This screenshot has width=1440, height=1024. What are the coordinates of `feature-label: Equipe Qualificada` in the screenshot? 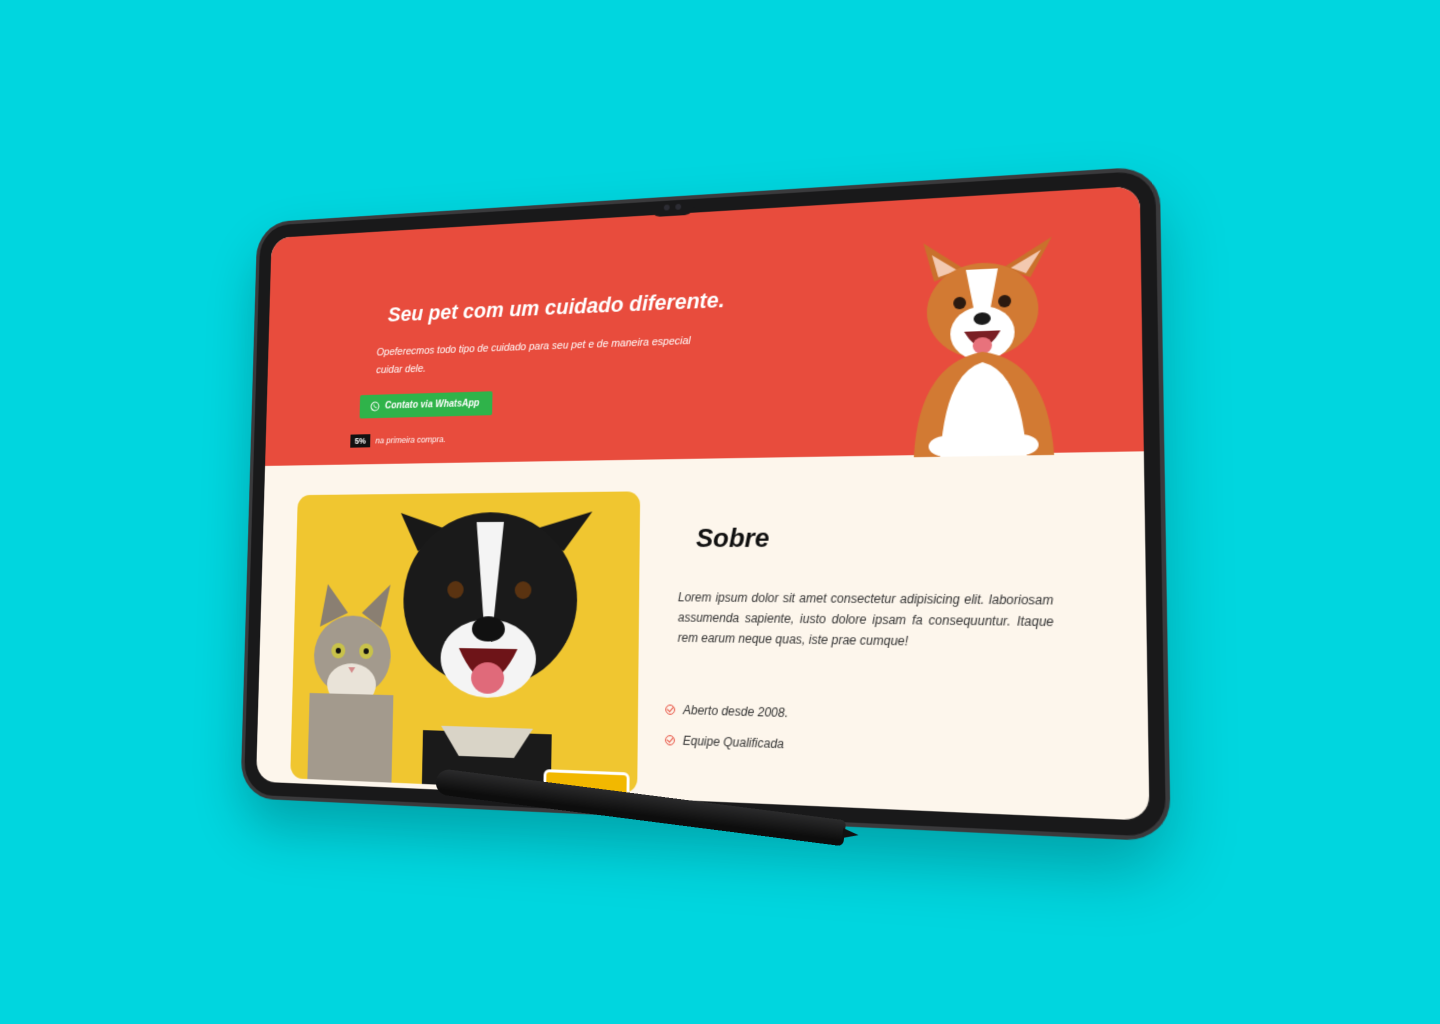 It's located at (733, 742).